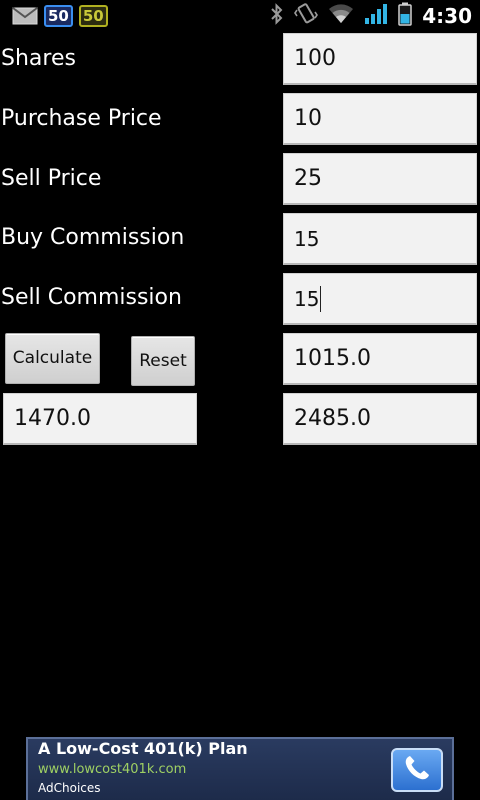 This screenshot has width=480, height=800. I want to click on text-cursor, so click(321, 299).